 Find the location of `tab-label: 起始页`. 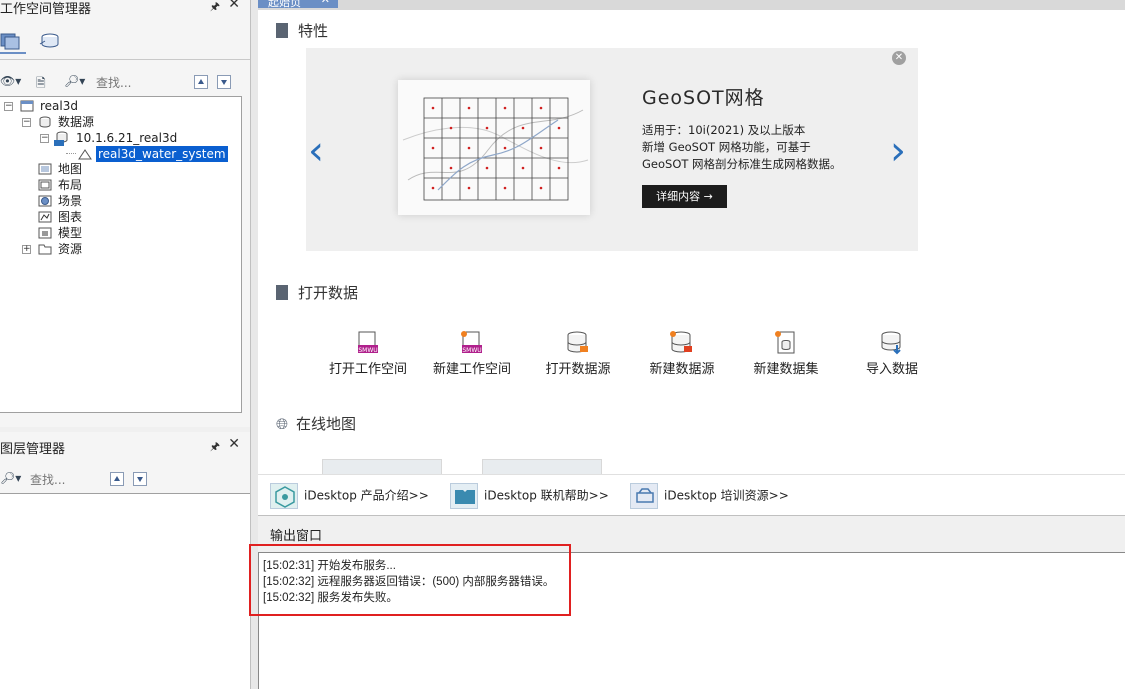

tab-label: 起始页 is located at coordinates (284, 4).